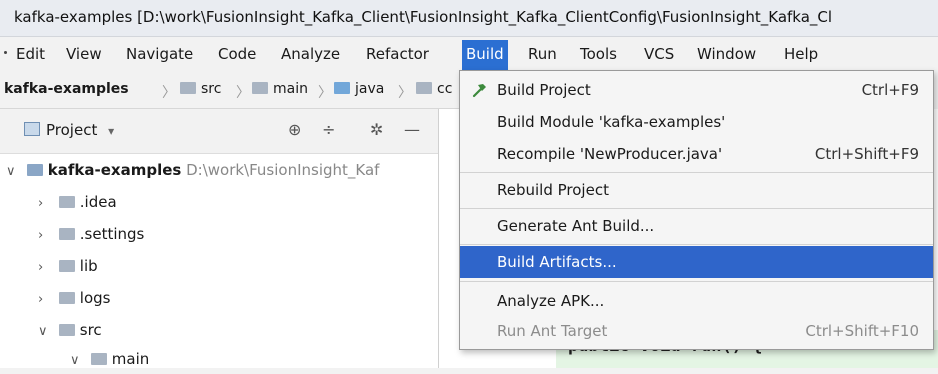  What do you see at coordinates (598, 55) in the screenshot?
I see `menu-tools: Tools` at bounding box center [598, 55].